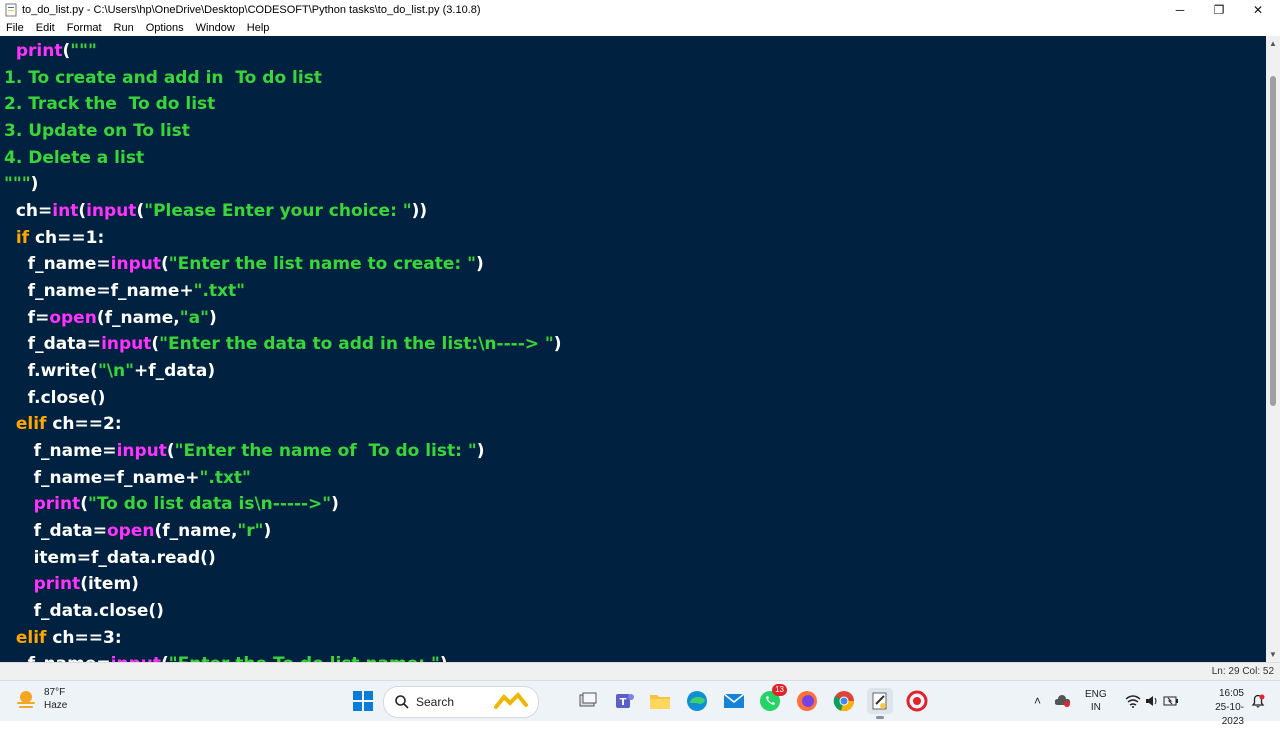  Describe the element at coordinates (17, 184) in the screenshot. I see `code-token: """` at that location.